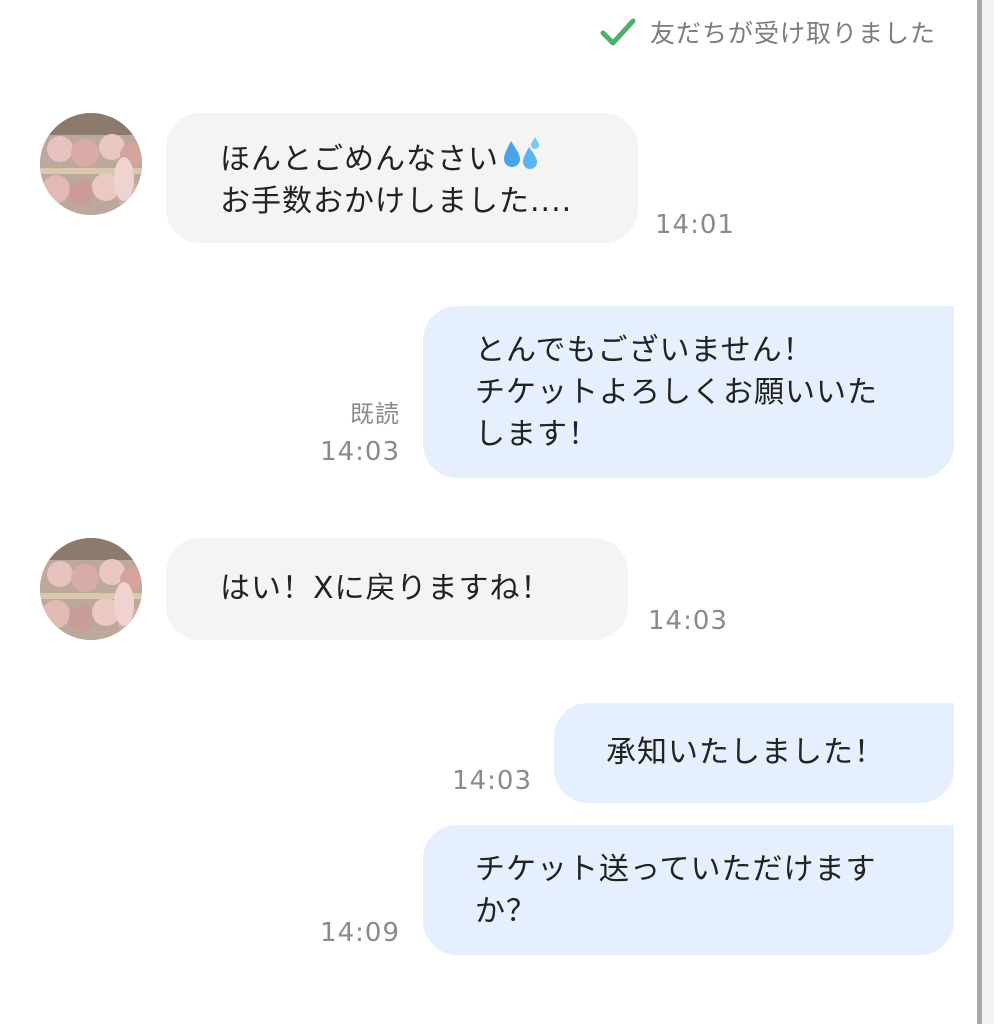  What do you see at coordinates (537, 434) in the screenshot?
I see `message-text-line: します！` at bounding box center [537, 434].